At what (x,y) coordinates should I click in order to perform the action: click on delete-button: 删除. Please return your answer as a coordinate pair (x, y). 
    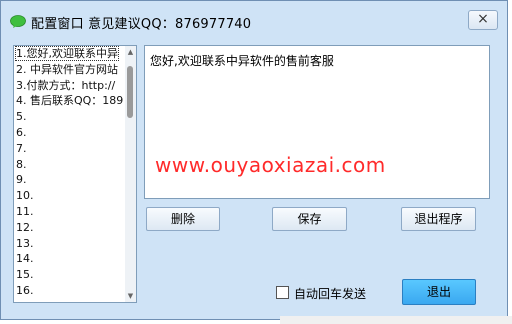
    Looking at the image, I should click on (183, 219).